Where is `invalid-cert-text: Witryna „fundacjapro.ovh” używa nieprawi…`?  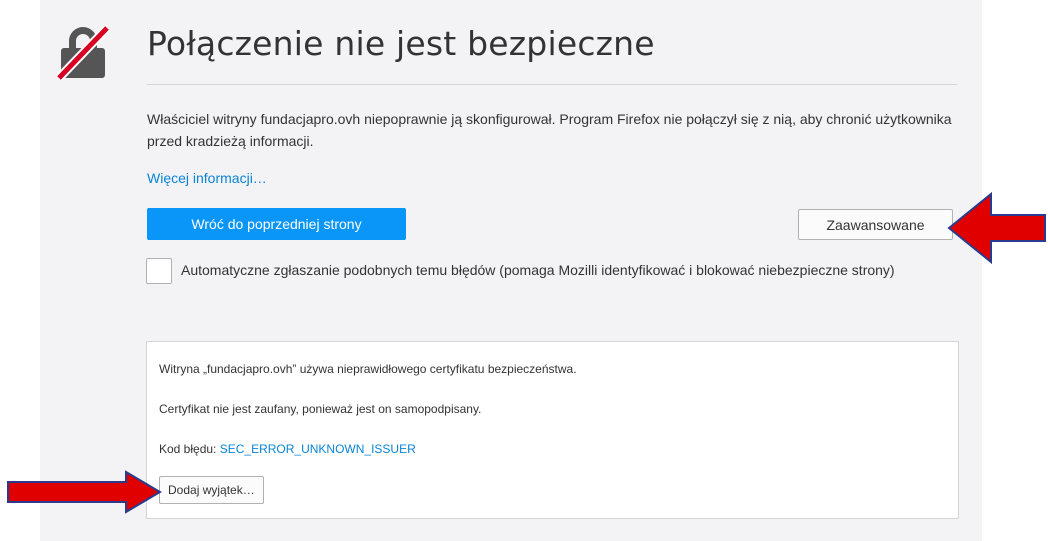
invalid-cert-text: Witryna „fundacjapro.ovh” używa nieprawi… is located at coordinates (368, 369).